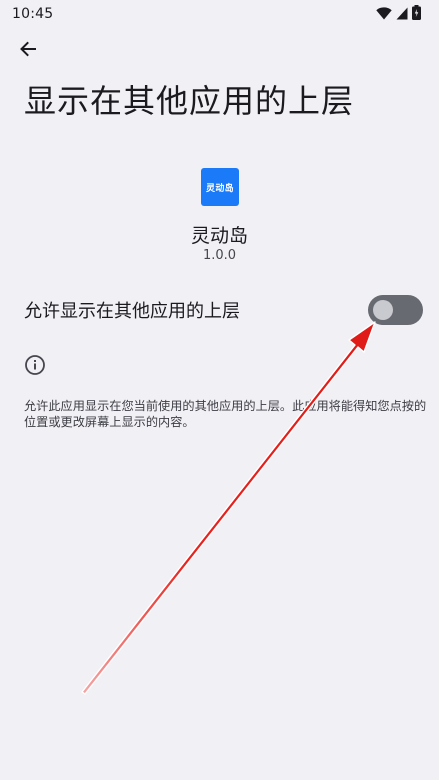  I want to click on status-icons, so click(398, 14).